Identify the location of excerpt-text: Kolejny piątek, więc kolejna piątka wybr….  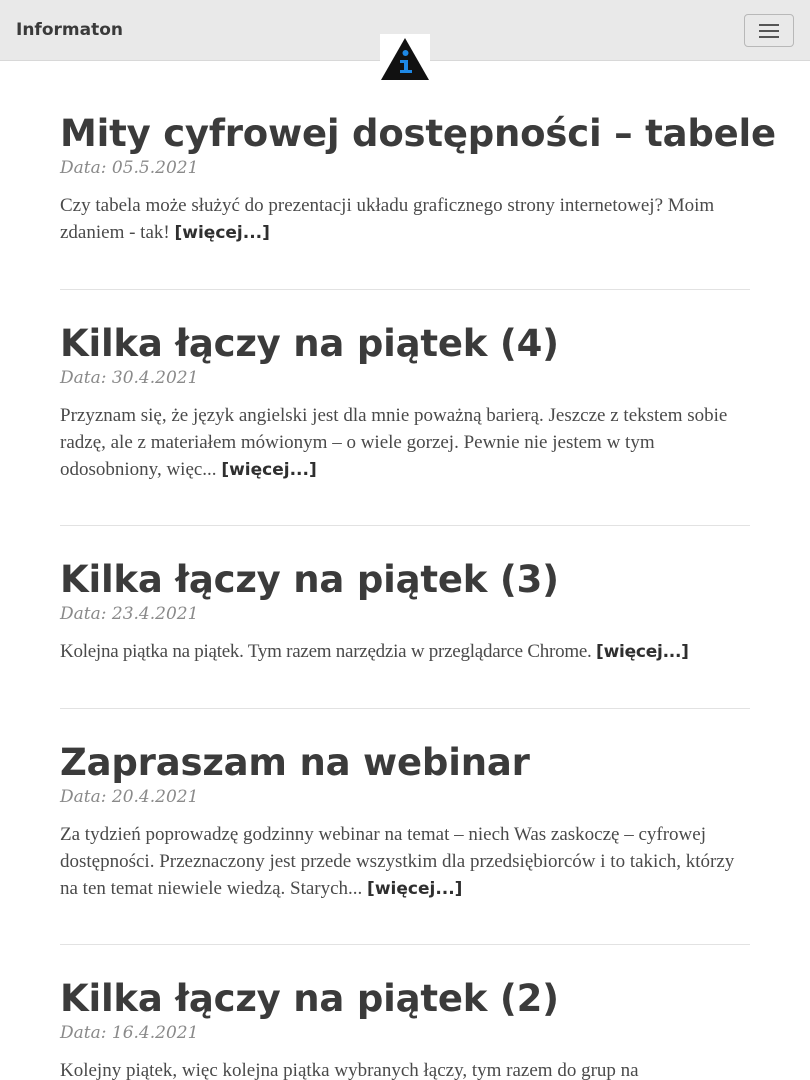
(349, 1070).